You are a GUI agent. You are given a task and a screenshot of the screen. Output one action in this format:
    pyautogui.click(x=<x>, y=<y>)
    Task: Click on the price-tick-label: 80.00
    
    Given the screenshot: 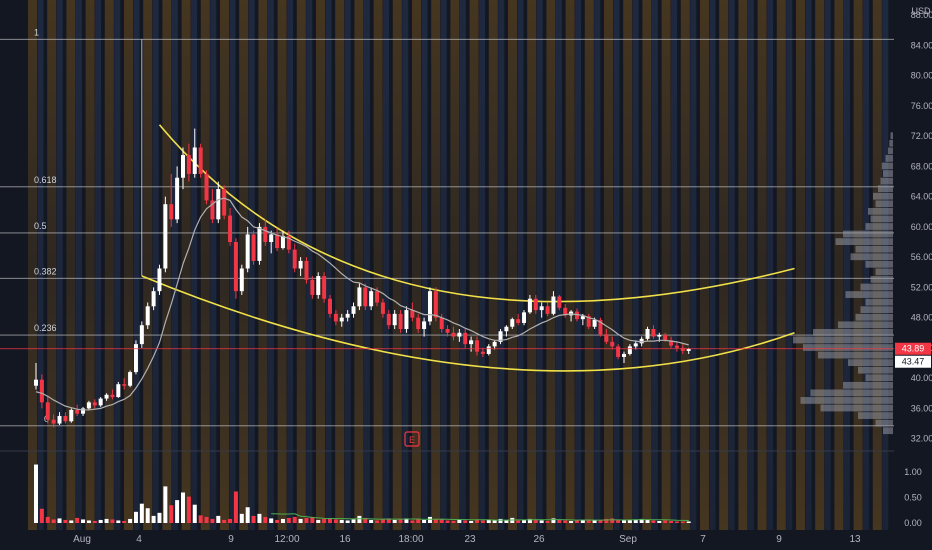 What is the action you would take?
    pyautogui.click(x=921, y=76)
    